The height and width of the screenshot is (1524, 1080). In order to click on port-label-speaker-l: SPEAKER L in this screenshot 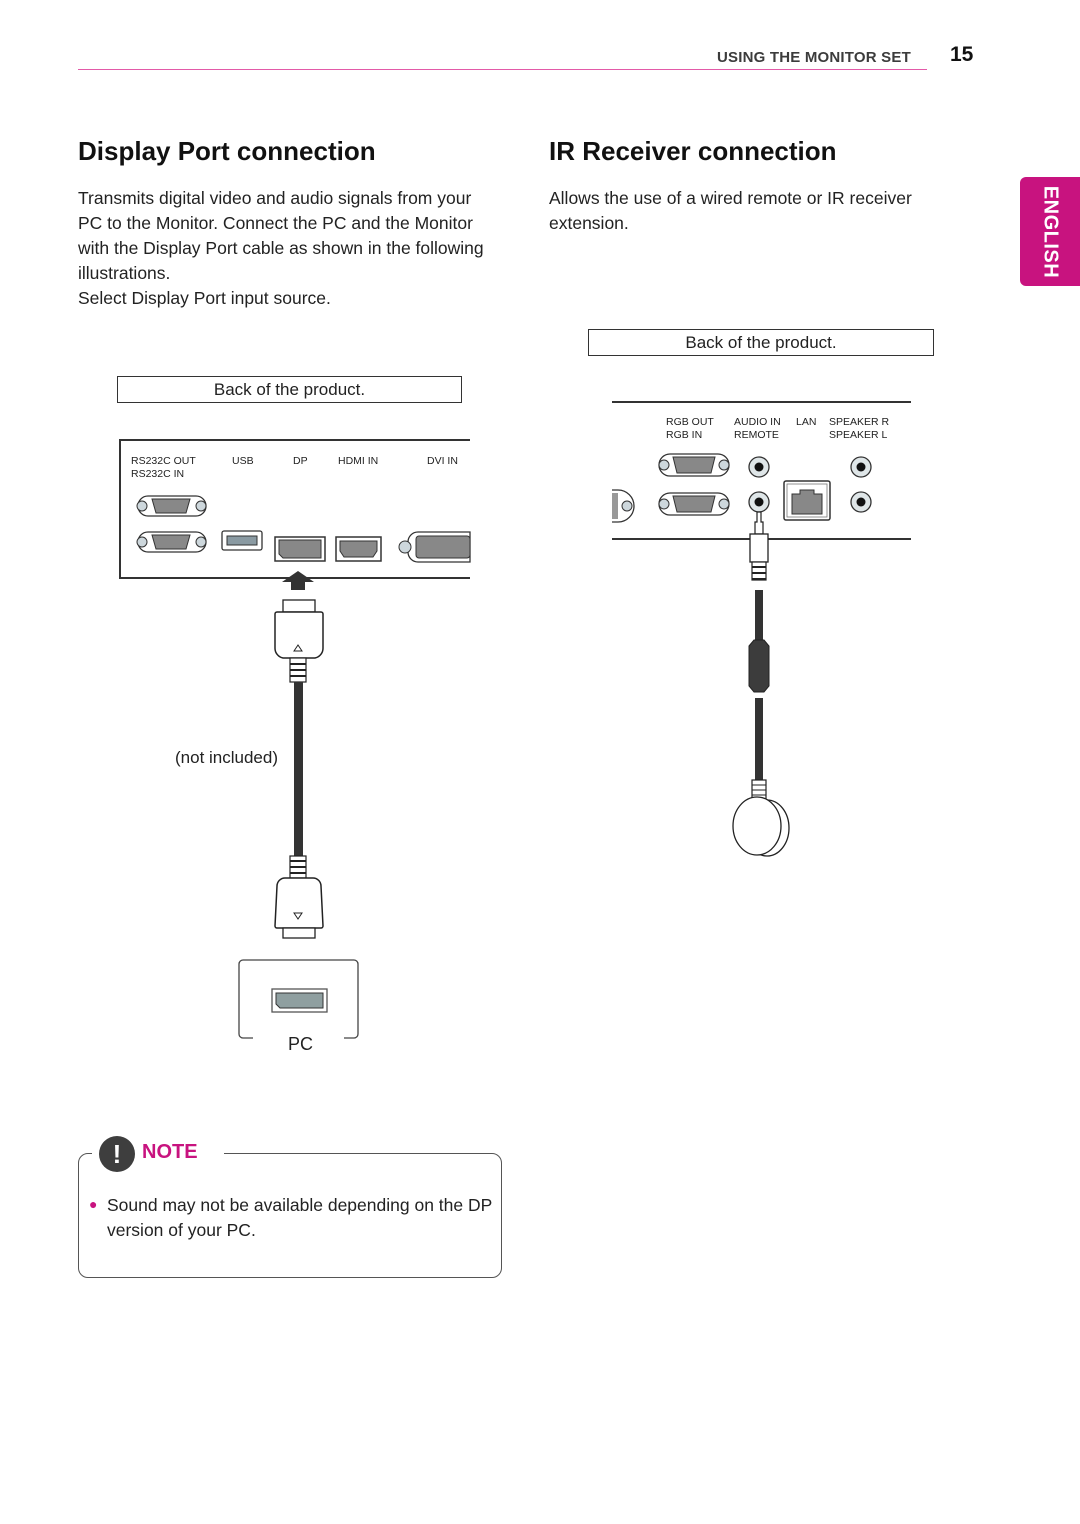, I will do `click(858, 435)`.